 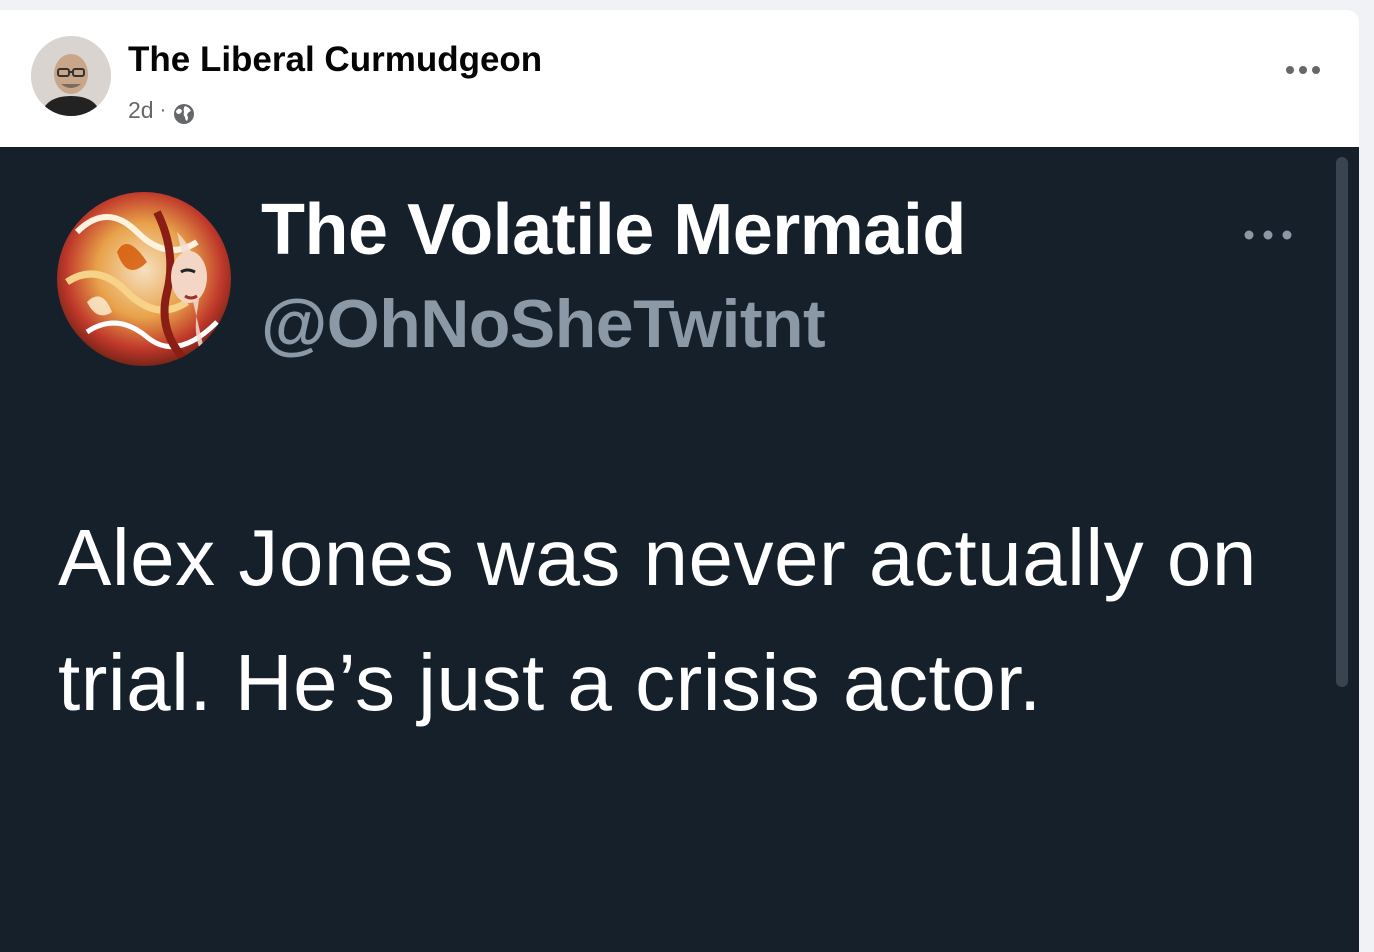 I want to click on post-meta: 2d ·, so click(x=162, y=110).